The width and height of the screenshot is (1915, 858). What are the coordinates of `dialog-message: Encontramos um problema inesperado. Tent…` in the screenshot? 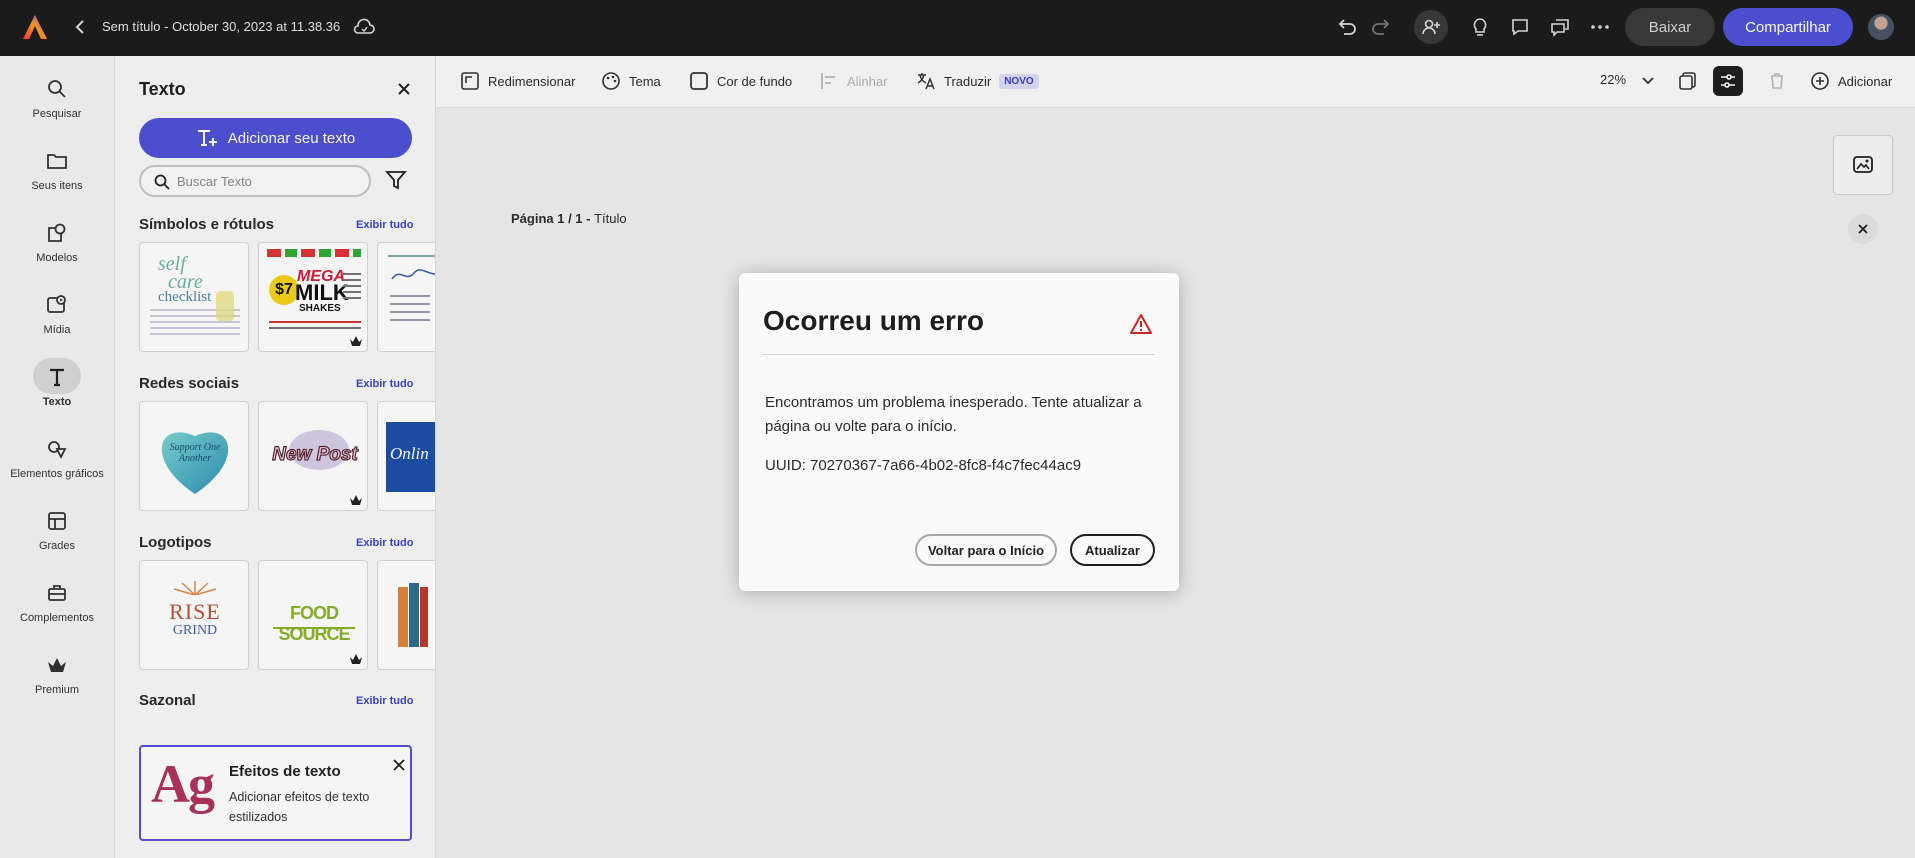 It's located at (953, 414).